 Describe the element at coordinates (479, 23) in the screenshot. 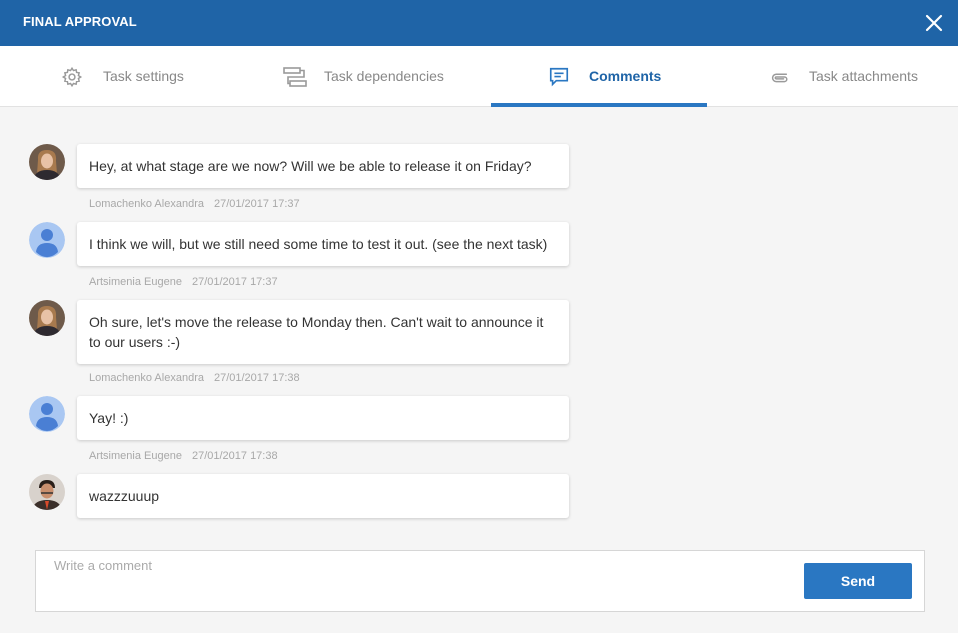

I see `dialog-header: FINAL APPROVAL` at that location.